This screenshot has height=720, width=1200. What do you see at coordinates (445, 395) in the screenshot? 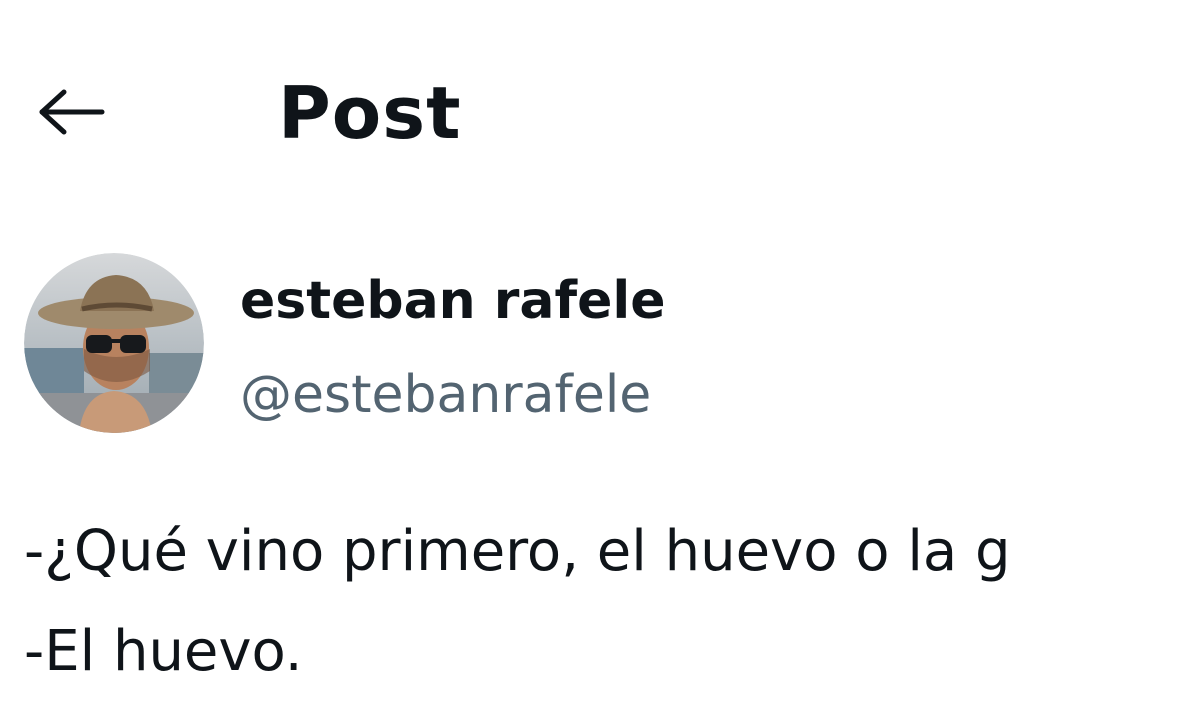
I see `author-handle: @estebanrafele` at bounding box center [445, 395].